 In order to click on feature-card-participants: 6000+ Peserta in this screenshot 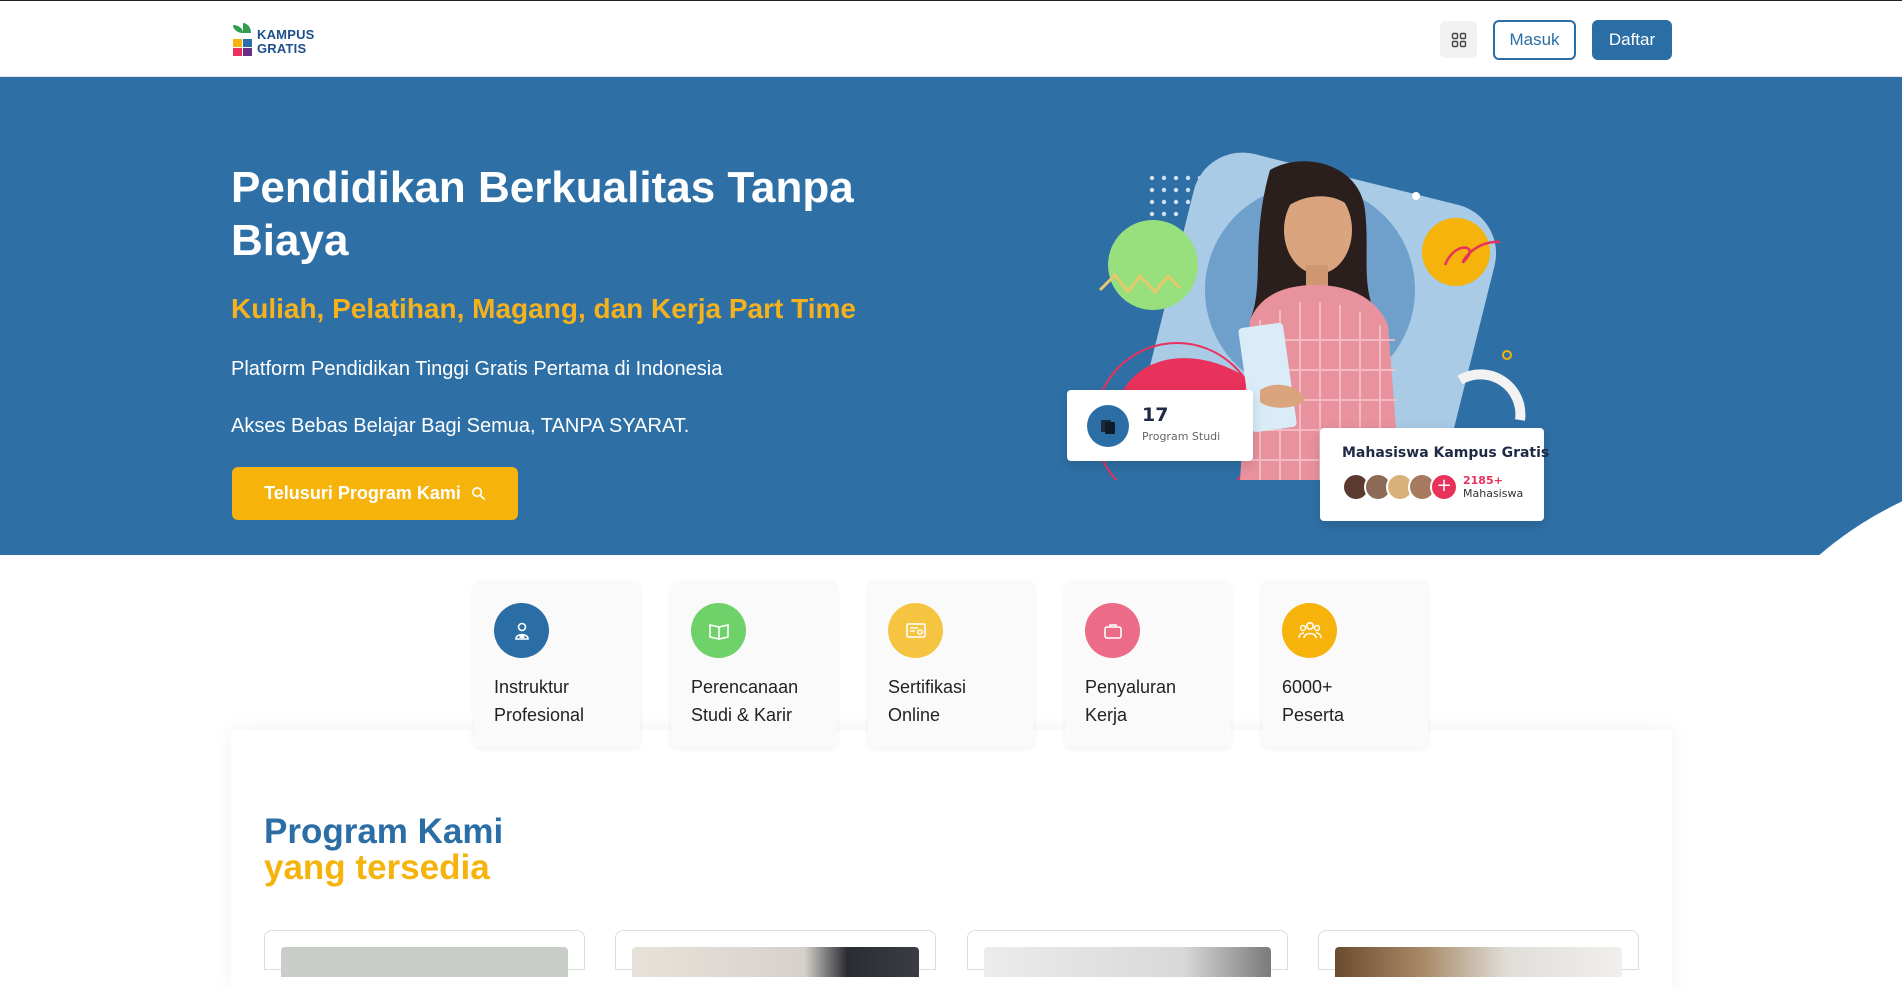, I will do `click(1345, 664)`.